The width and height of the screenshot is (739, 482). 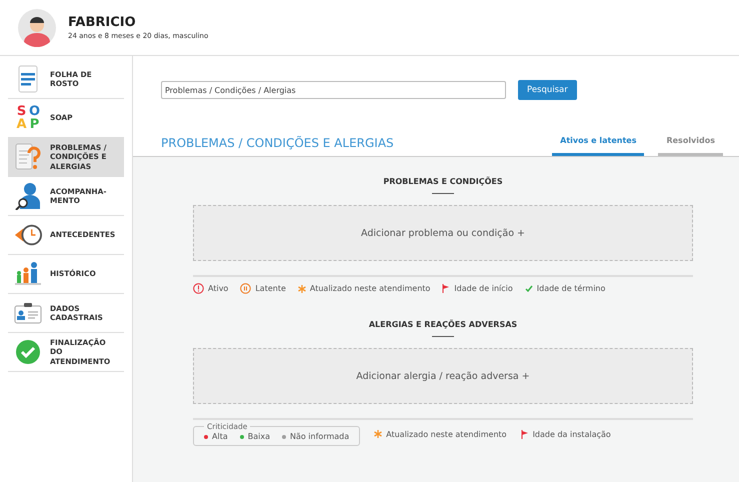 What do you see at coordinates (218, 288) in the screenshot?
I see `legend-label: Ativo` at bounding box center [218, 288].